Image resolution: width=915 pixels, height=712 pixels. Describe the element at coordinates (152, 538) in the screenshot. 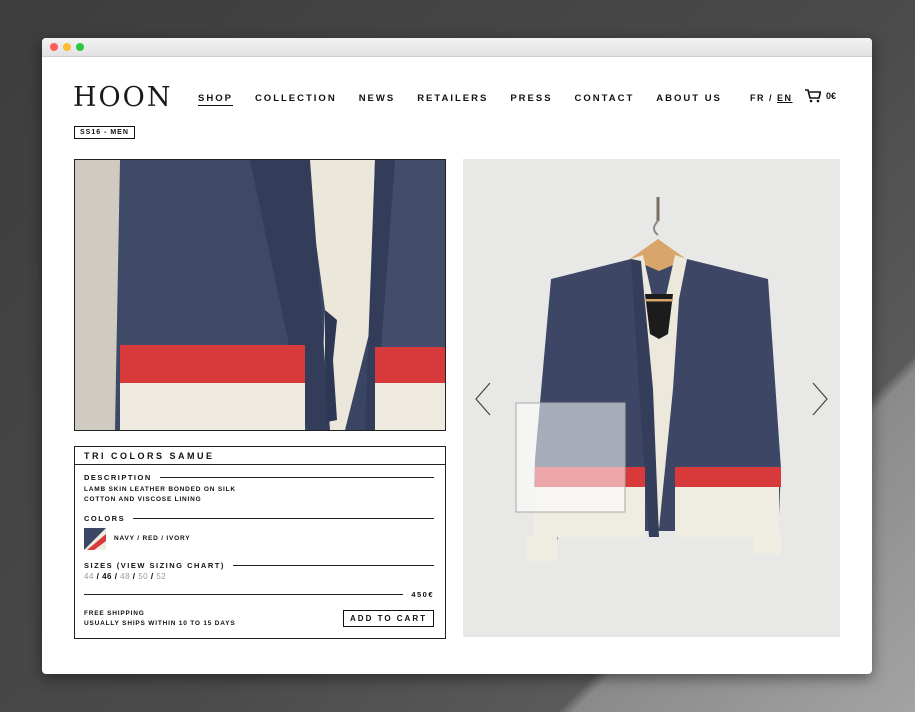

I see `colors-value: NAVY / RED / IVORY` at that location.